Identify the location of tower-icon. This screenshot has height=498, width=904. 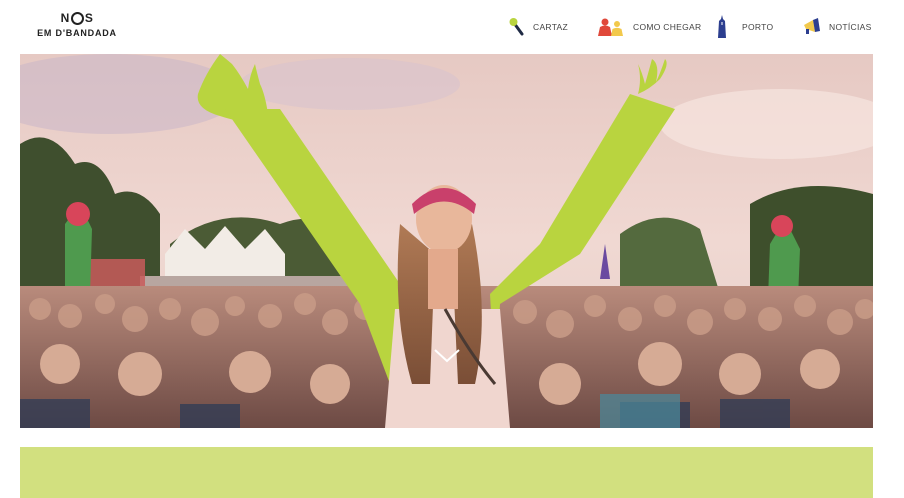
(722, 26).